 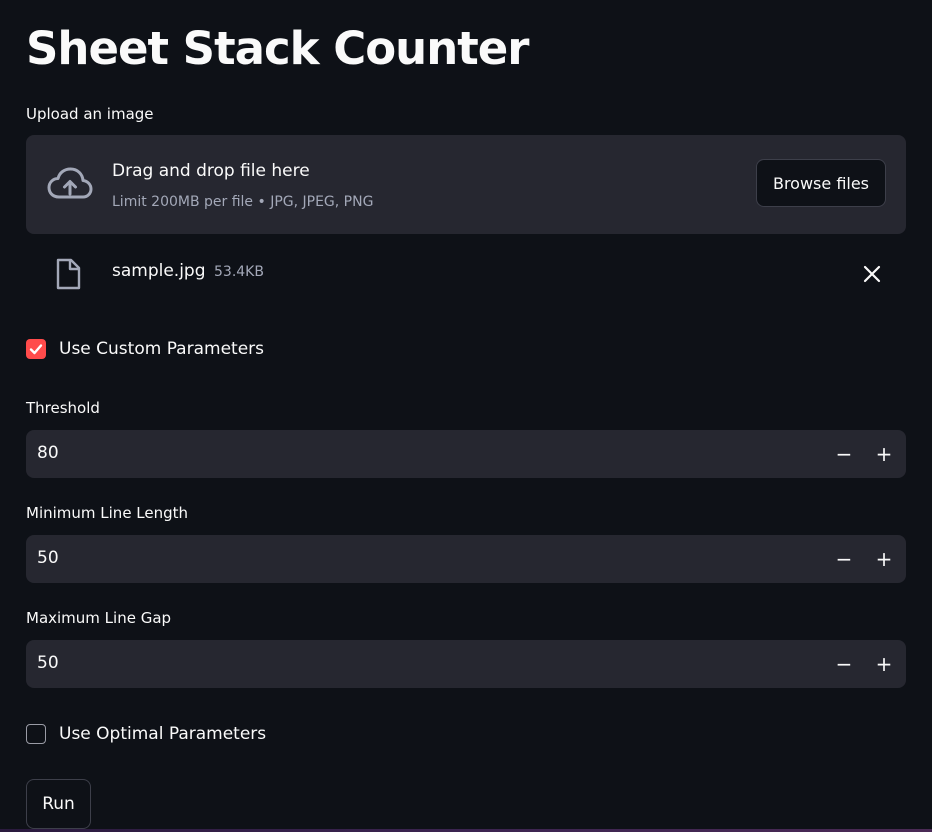 I want to click on min-line-length-input: 50 − +, so click(x=466, y=559).